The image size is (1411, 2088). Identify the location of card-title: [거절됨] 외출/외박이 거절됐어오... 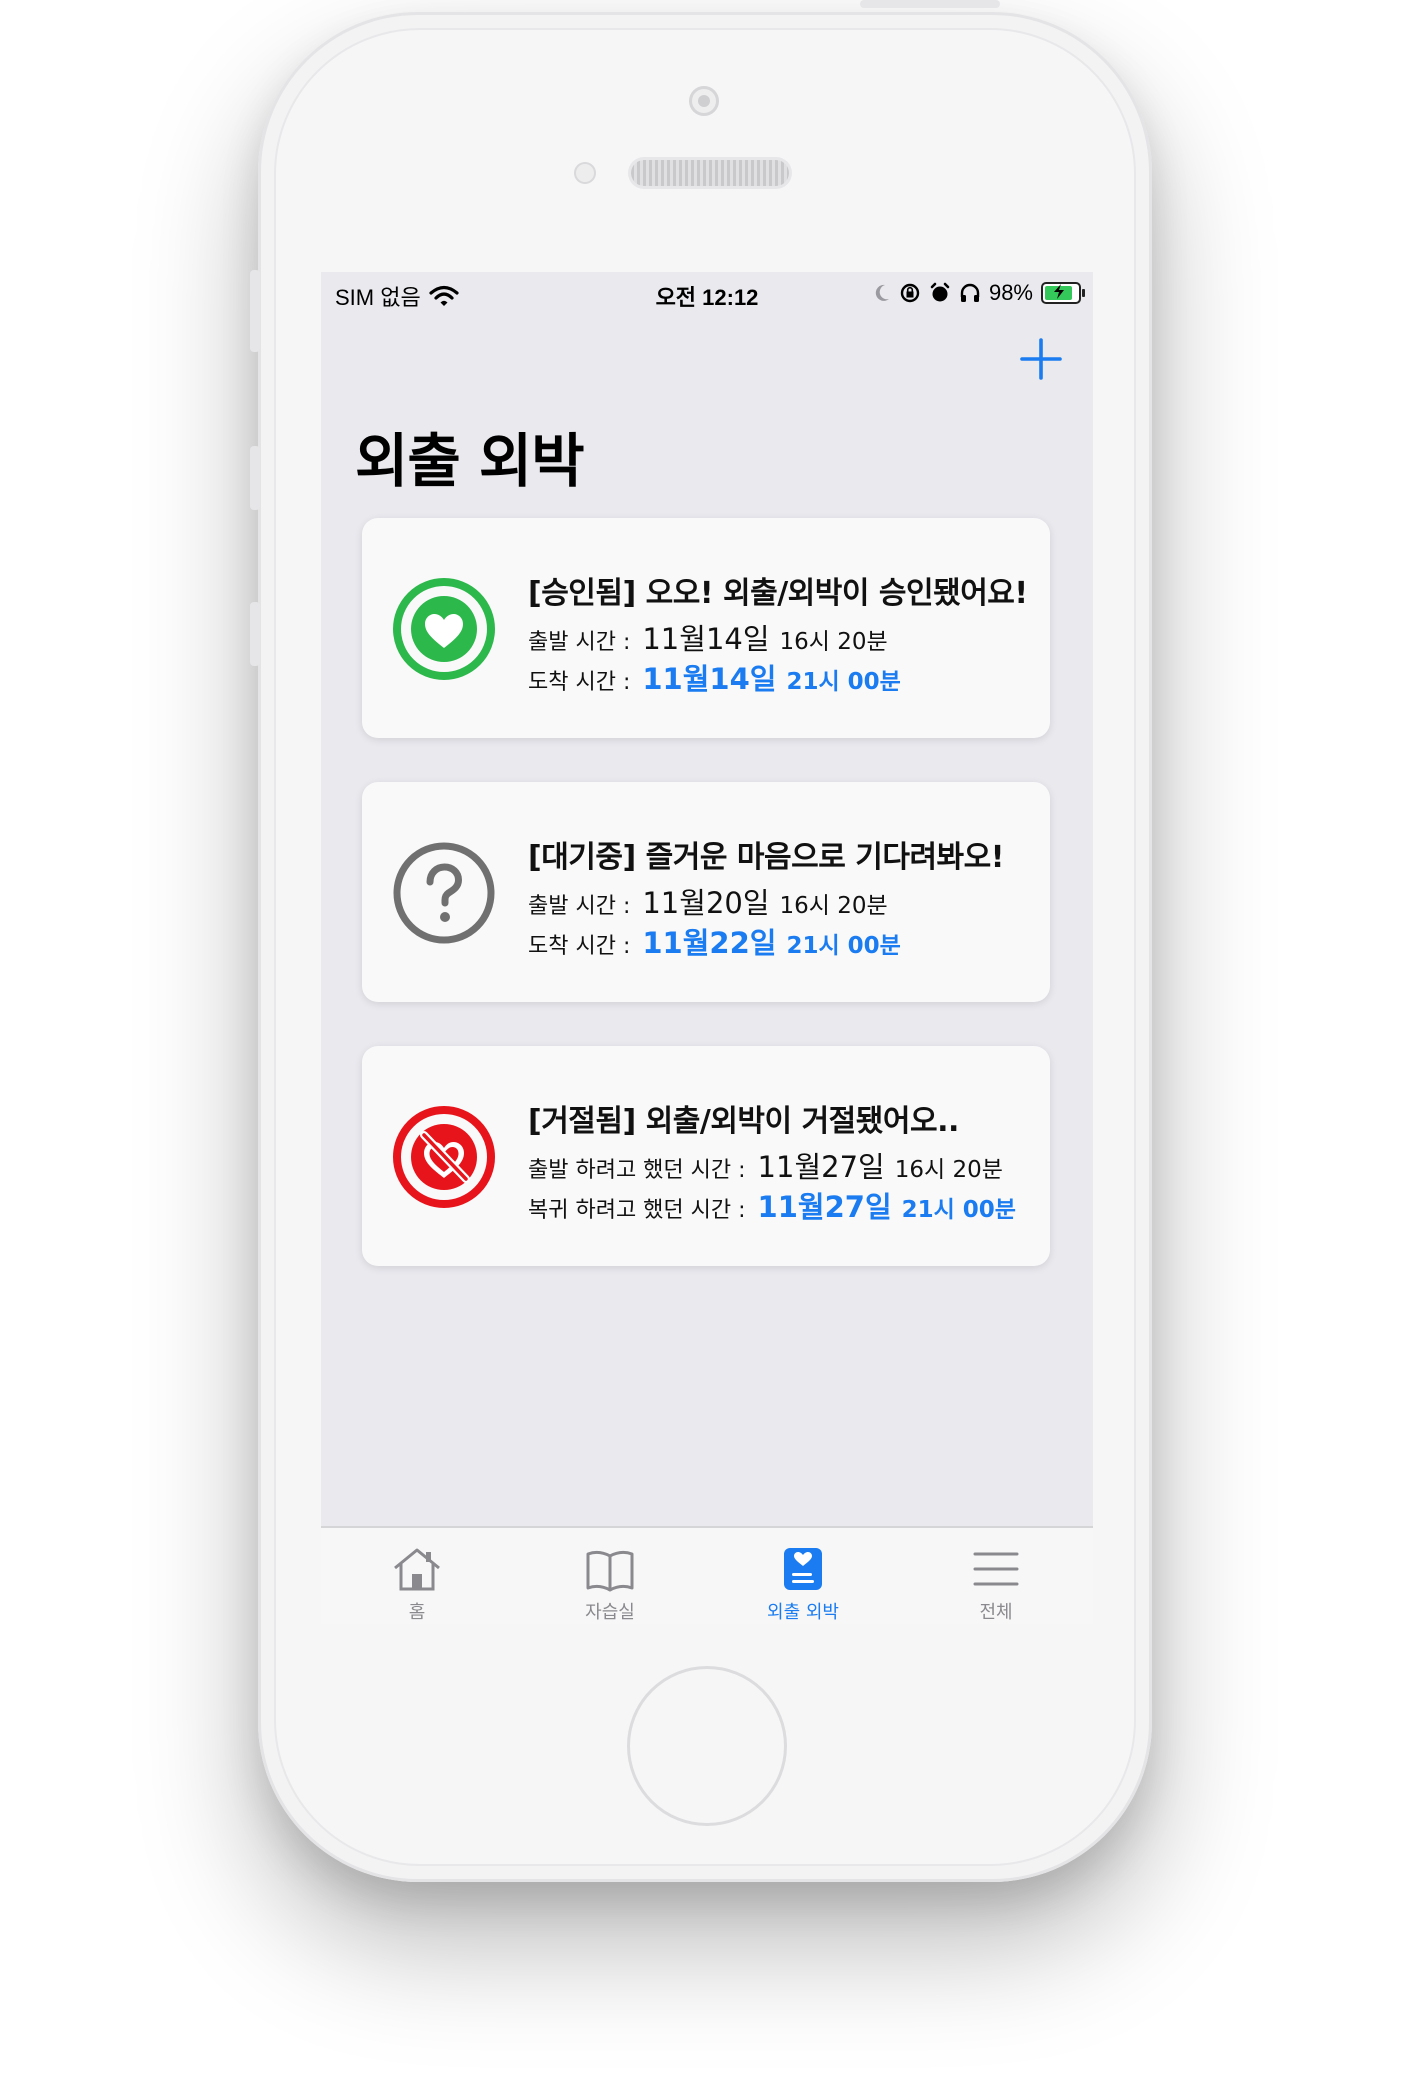
(743, 1121).